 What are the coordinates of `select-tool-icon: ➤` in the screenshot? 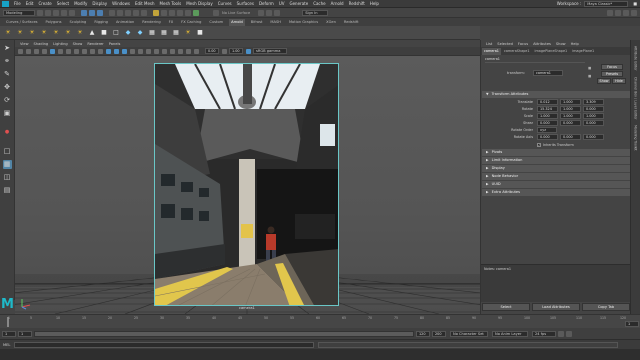 It's located at (7, 48).